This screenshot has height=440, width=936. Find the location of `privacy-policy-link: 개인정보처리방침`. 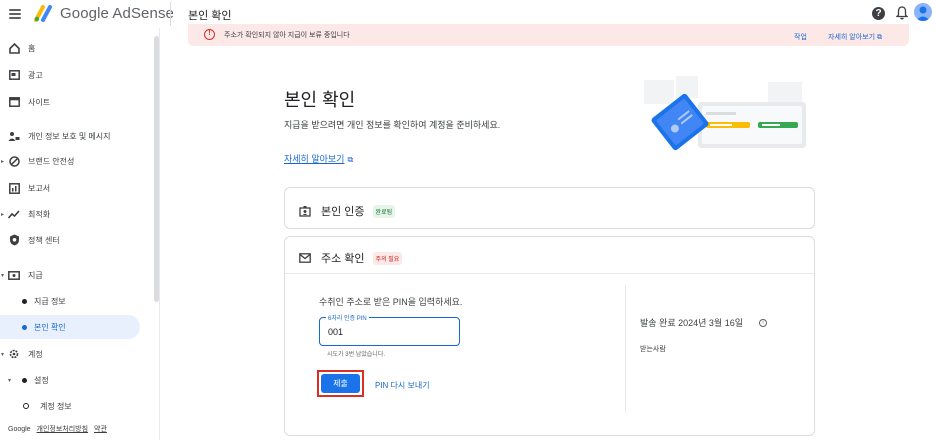

privacy-policy-link: 개인정보처리방침 is located at coordinates (63, 429).